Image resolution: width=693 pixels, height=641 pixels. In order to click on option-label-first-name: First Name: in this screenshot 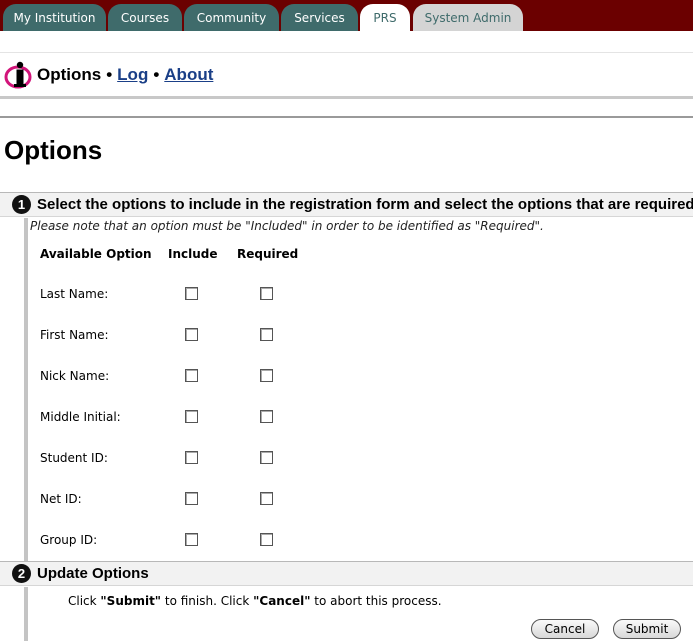, I will do `click(74, 335)`.